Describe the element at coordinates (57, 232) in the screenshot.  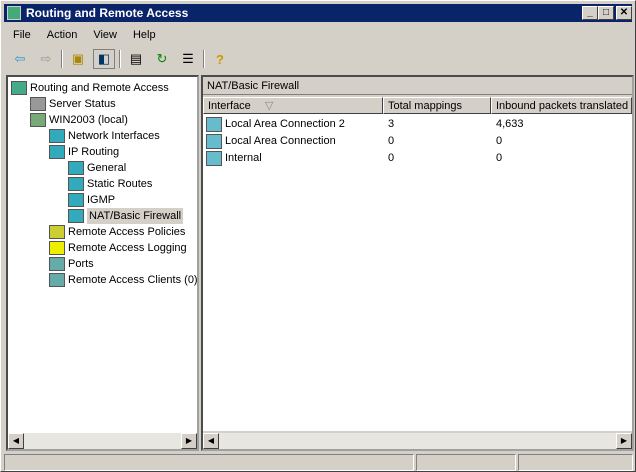
I see `policies-icon` at that location.